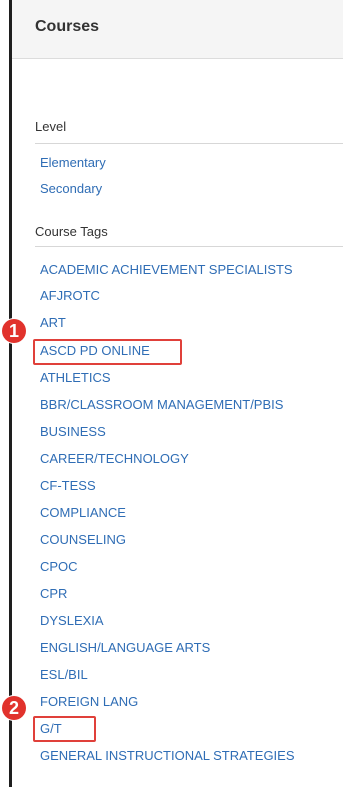 Image resolution: width=343 pixels, height=787 pixels. Describe the element at coordinates (59, 566) in the screenshot. I see `tag-cpoc: CPOC` at that location.